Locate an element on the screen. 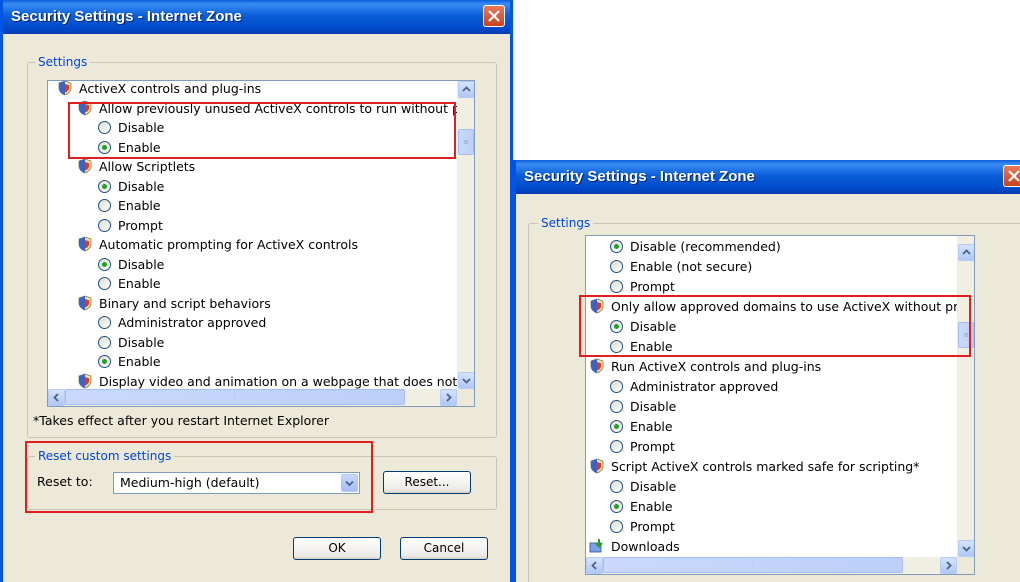  option-label: Run ActiveX controls and plug-ins is located at coordinates (716, 366).